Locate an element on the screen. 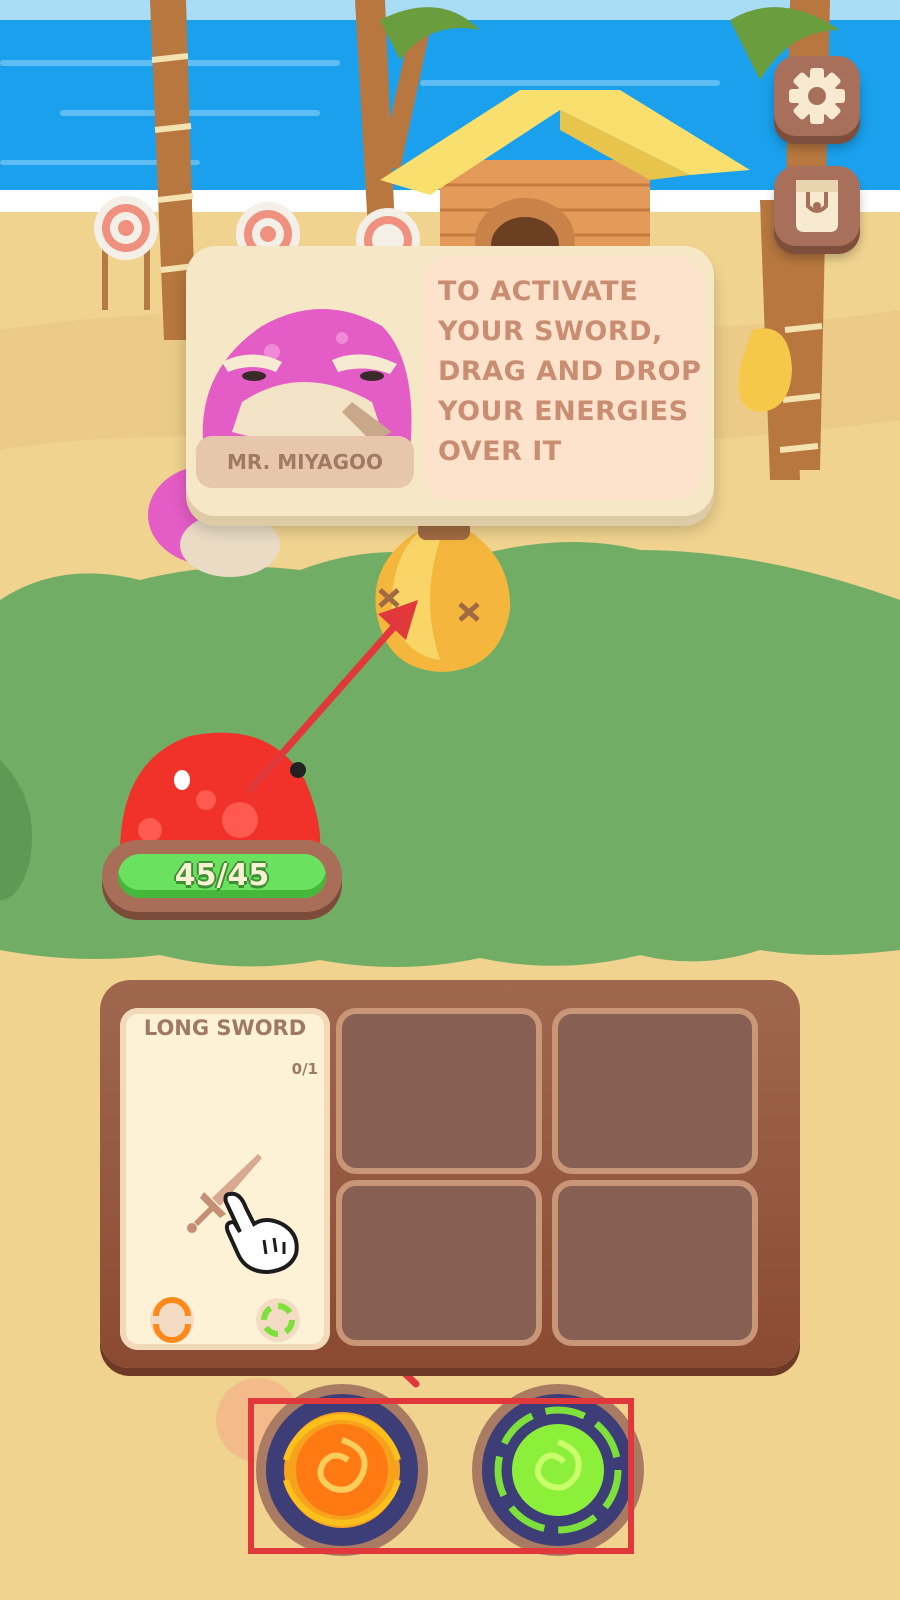 The image size is (900, 1600). backpack-icon is located at coordinates (817, 206).